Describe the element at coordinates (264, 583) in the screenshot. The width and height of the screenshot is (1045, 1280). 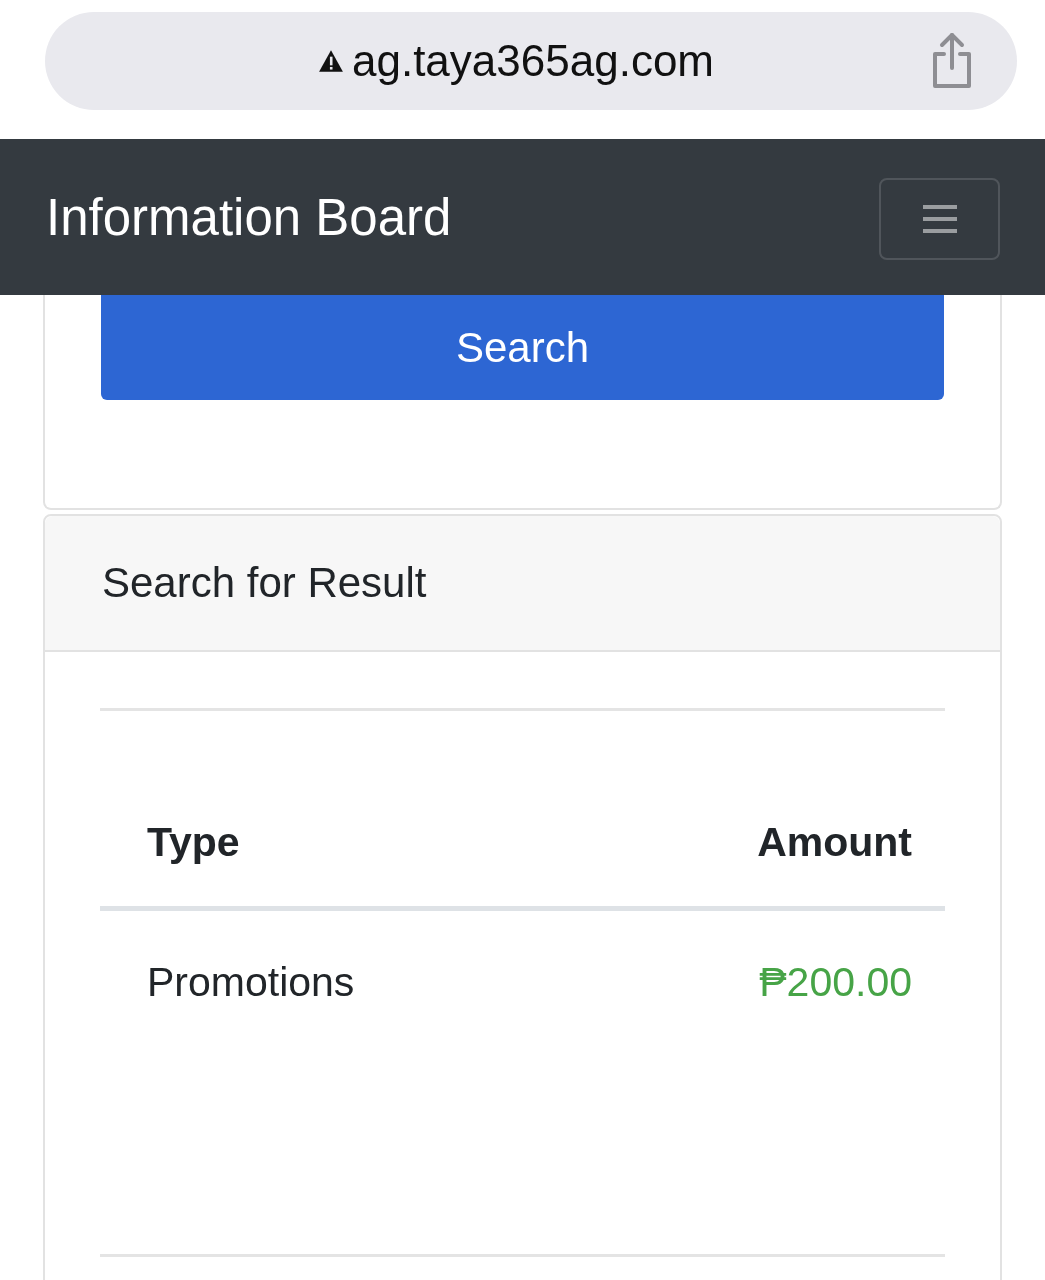
I see `card-title: Search for Result` at that location.